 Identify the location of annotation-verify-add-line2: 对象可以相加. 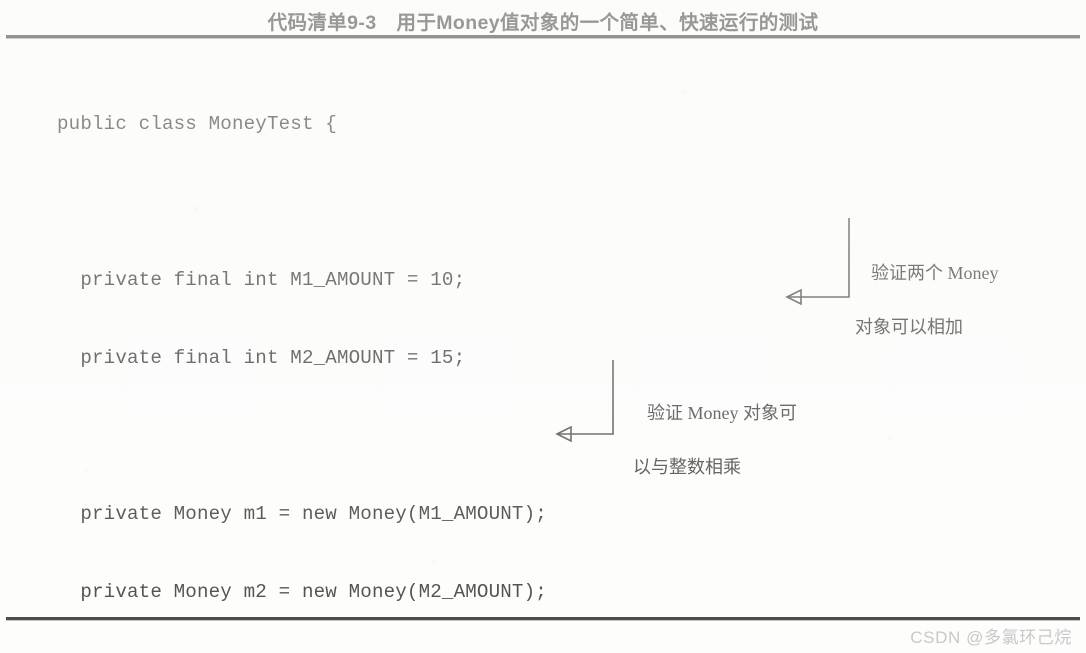
(909, 327).